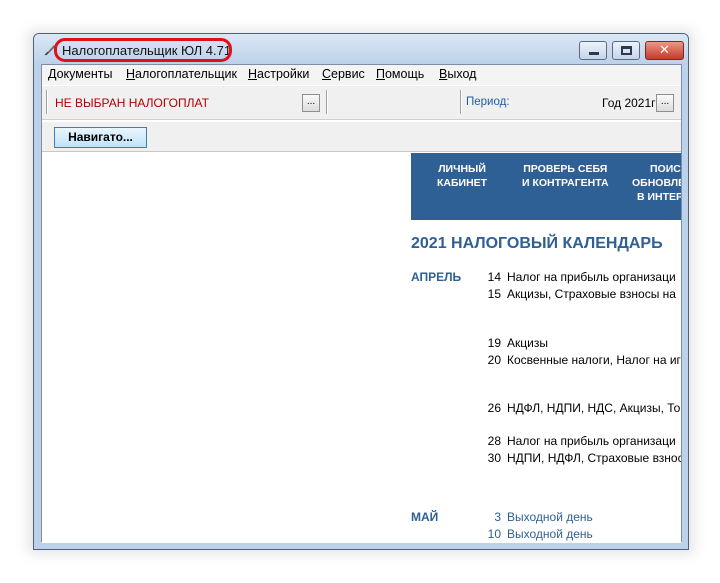 The height and width of the screenshot is (583, 720). What do you see at coordinates (527, 343) in the screenshot?
I see `calendar-entry: Акцизы` at bounding box center [527, 343].